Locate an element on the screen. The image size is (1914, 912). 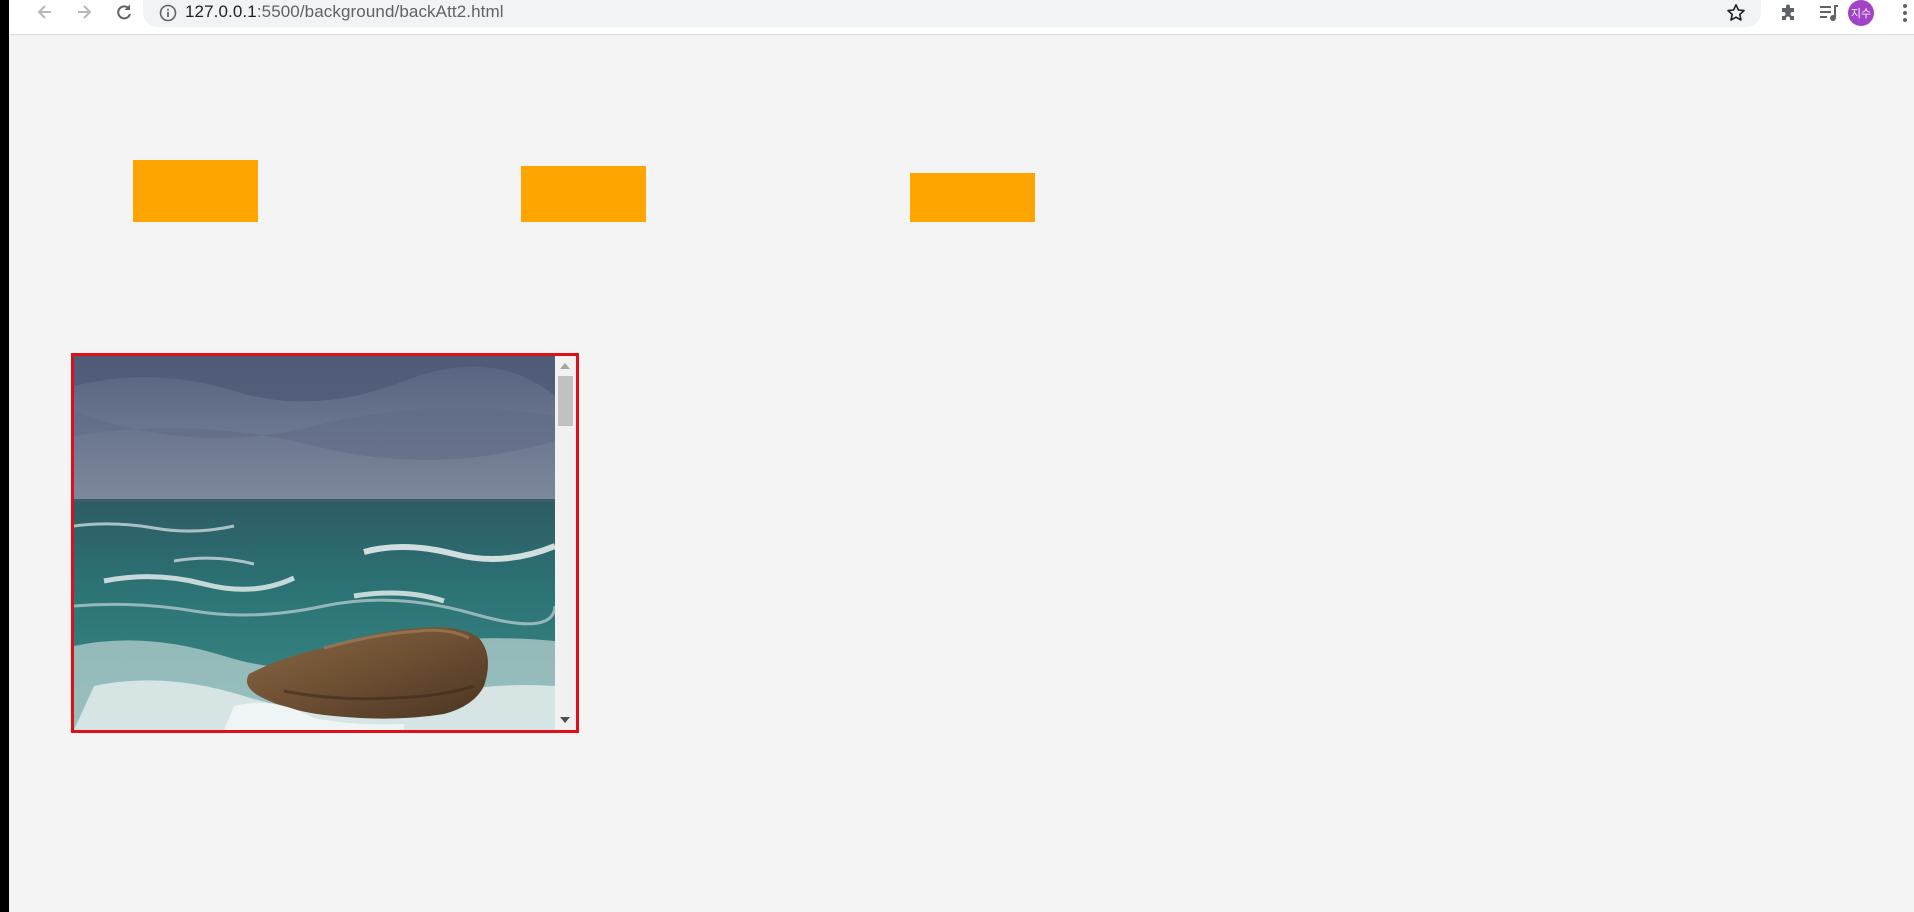
reload-button is located at coordinates (124, 12).